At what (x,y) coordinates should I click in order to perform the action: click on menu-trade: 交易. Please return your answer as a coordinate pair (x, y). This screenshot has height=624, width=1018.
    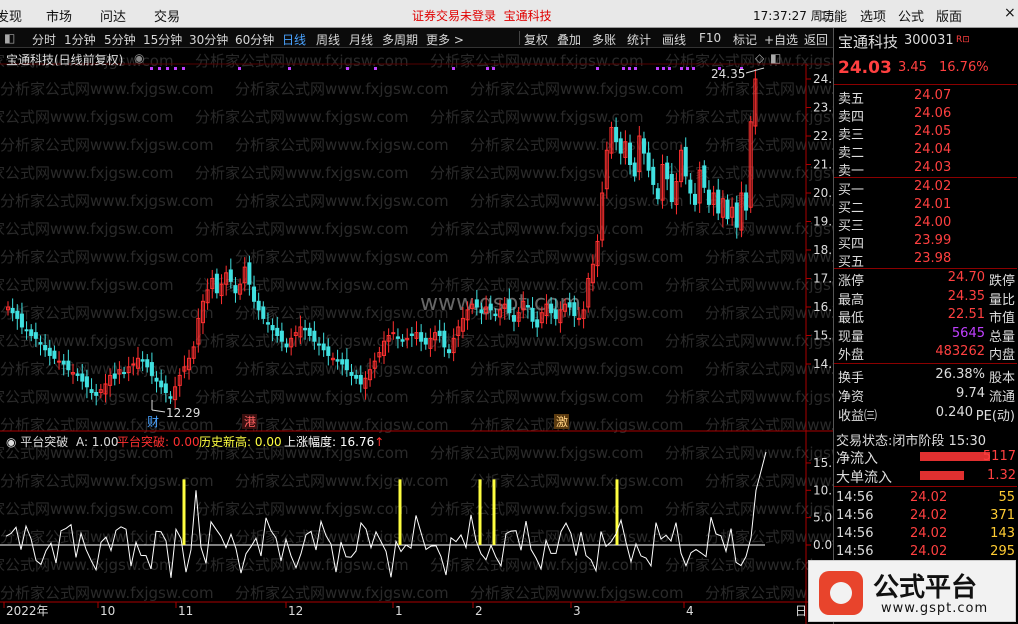
    Looking at the image, I should click on (167, 15).